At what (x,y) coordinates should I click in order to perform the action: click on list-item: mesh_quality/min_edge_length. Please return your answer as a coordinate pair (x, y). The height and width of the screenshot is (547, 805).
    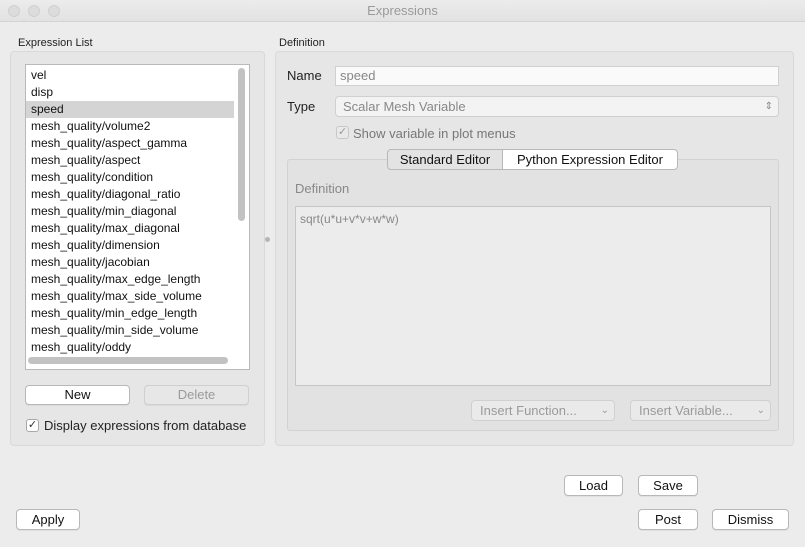
    Looking at the image, I should click on (130, 313).